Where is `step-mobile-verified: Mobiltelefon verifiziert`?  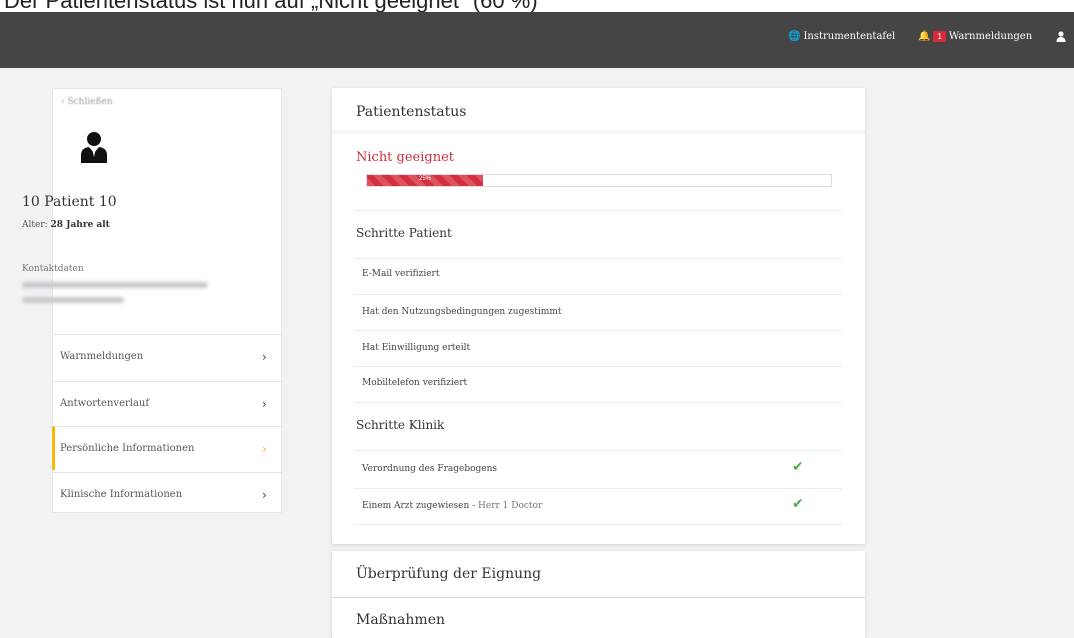 step-mobile-verified: Mobiltelefon verifiziert is located at coordinates (415, 383).